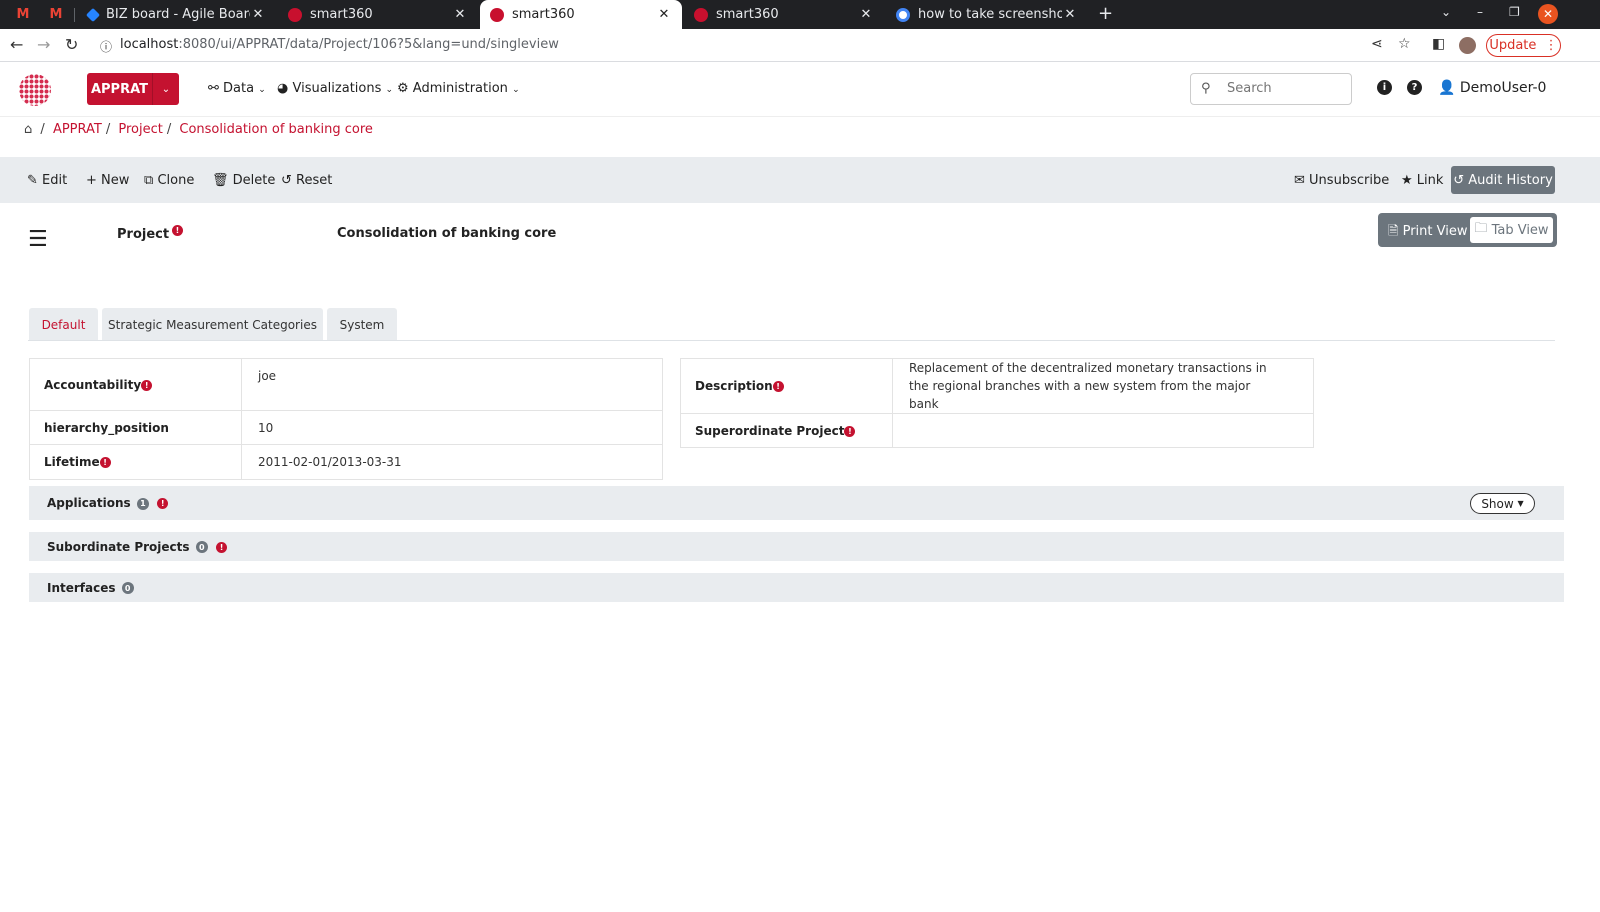  What do you see at coordinates (1467, 230) in the screenshot?
I see `view-toggle-group: 🗎 Print View 🗀 Tab View` at bounding box center [1467, 230].